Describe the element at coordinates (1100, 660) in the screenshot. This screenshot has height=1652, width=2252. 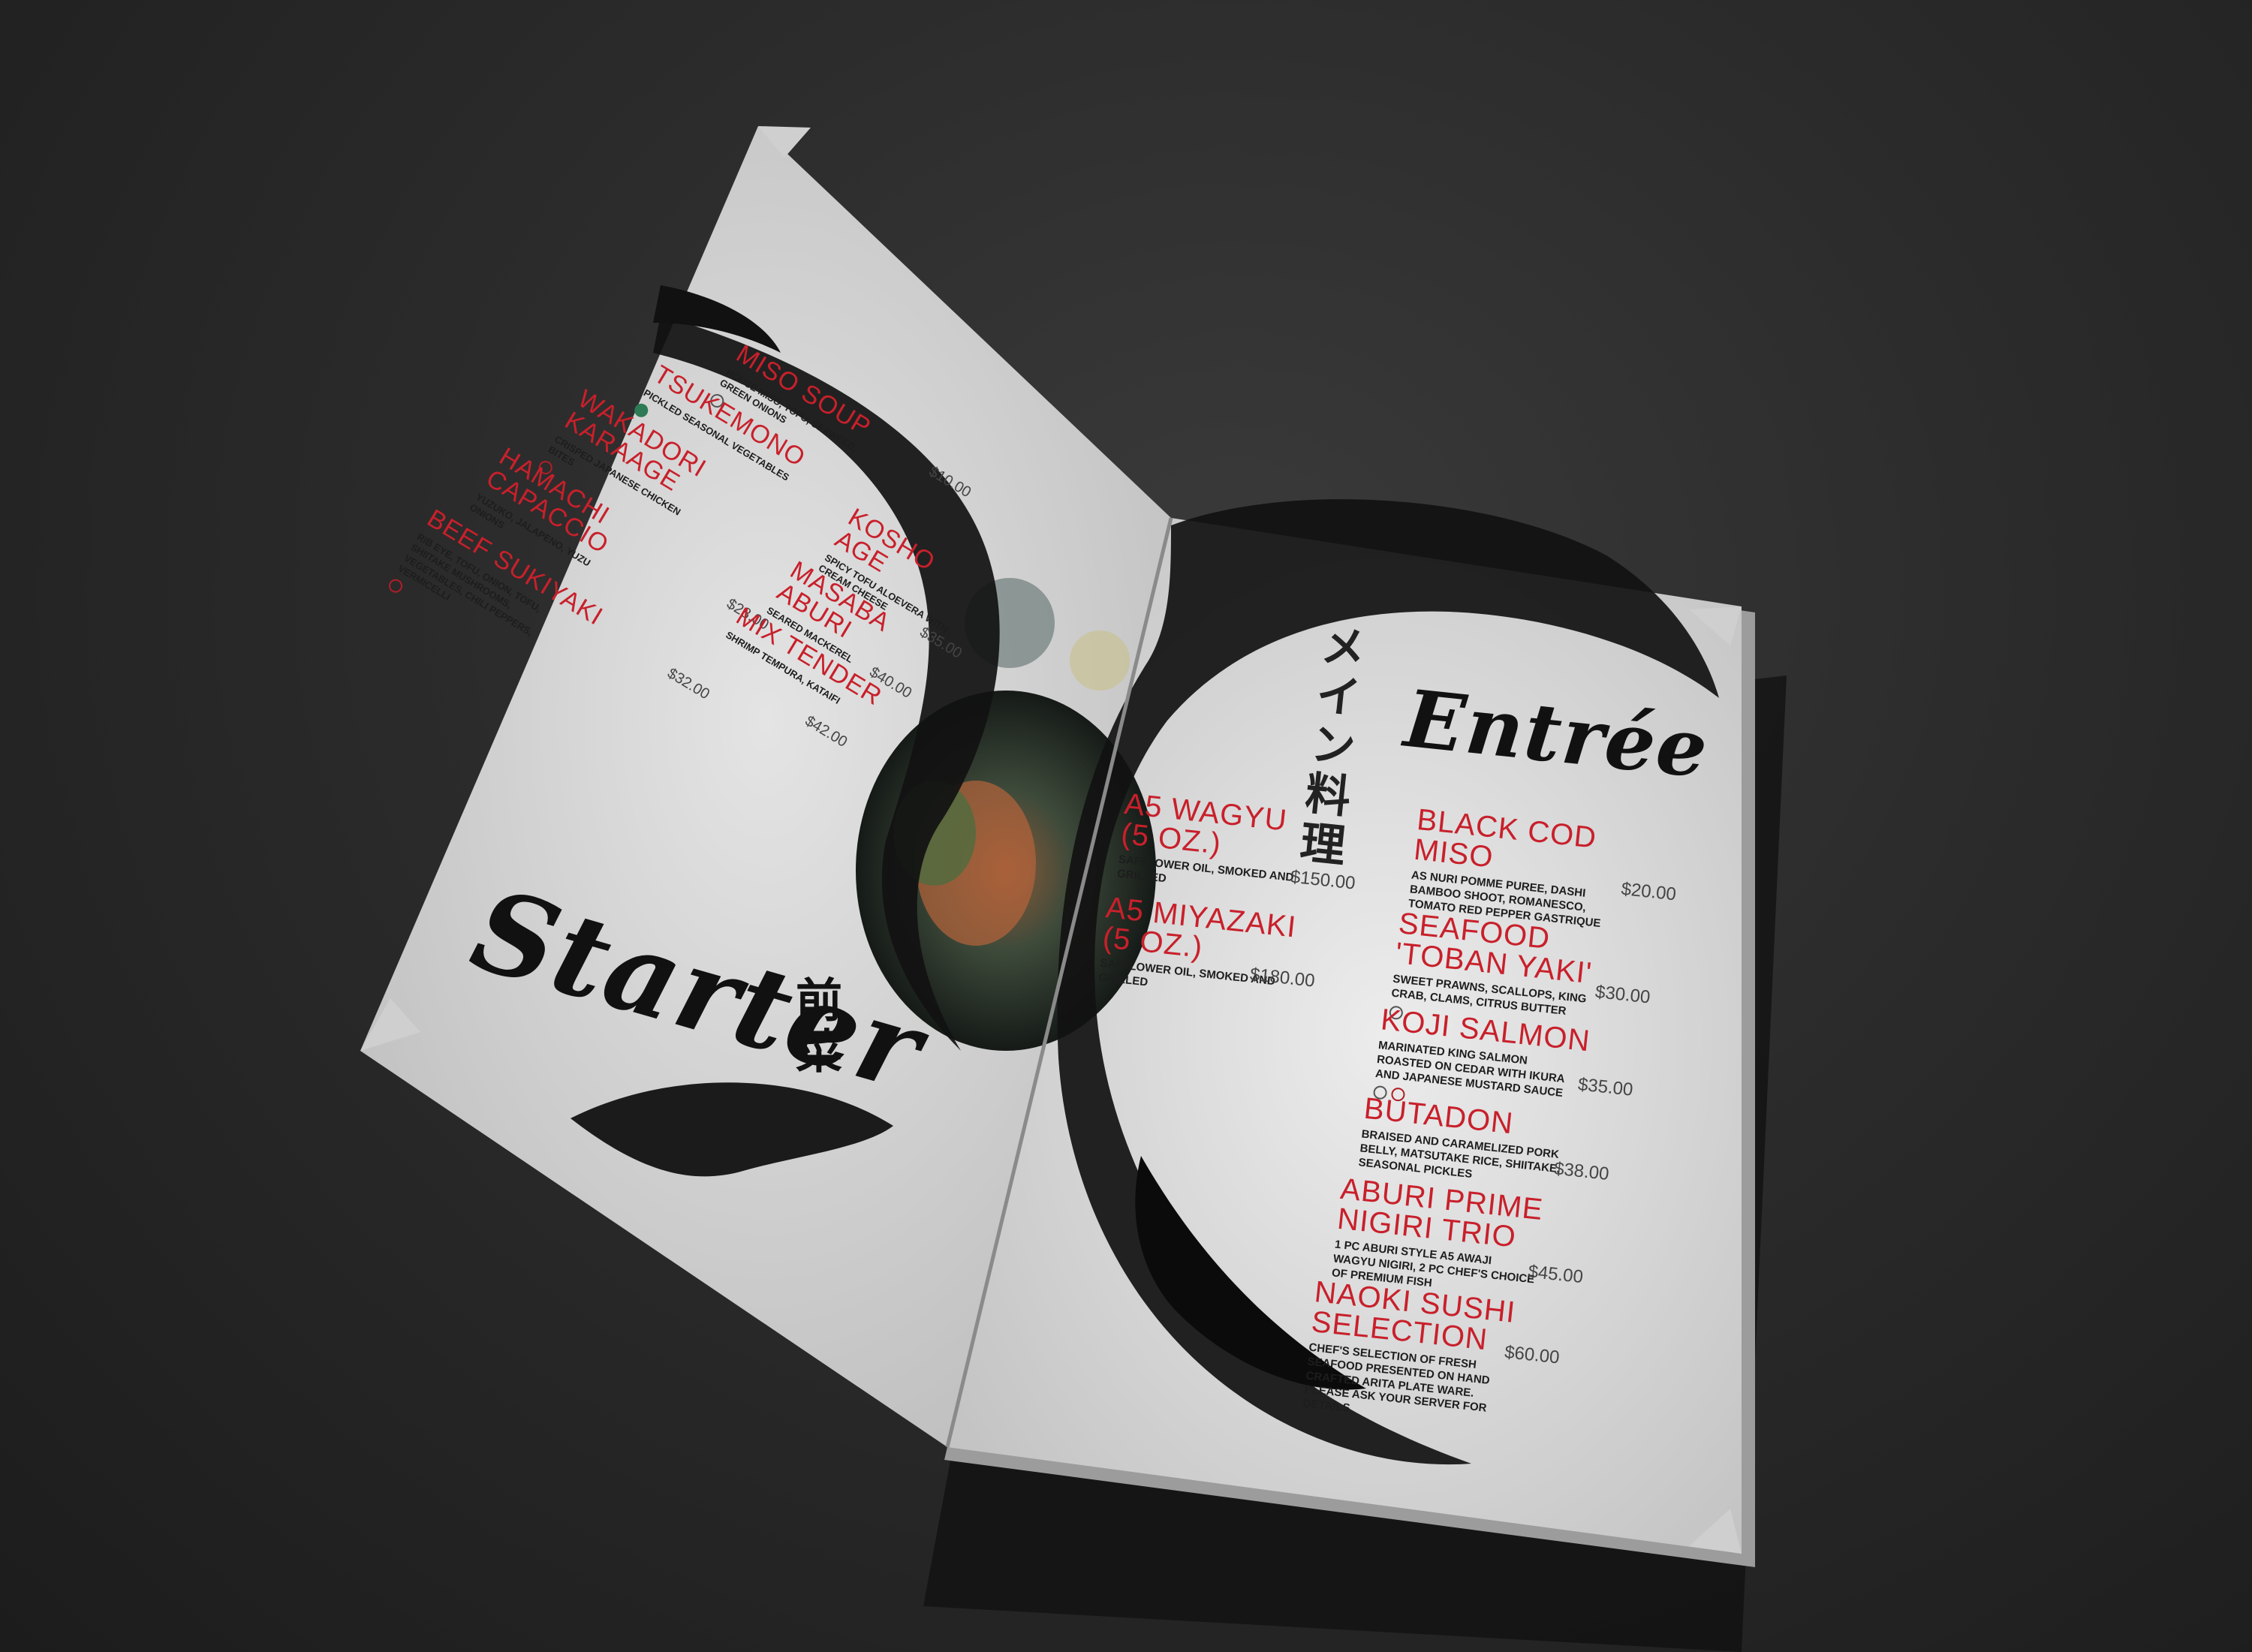
I see `side-dish` at that location.